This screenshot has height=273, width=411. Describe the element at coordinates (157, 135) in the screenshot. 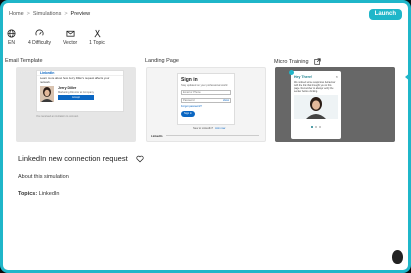

I see `footer-linkedin-logo: LinkedIn` at that location.